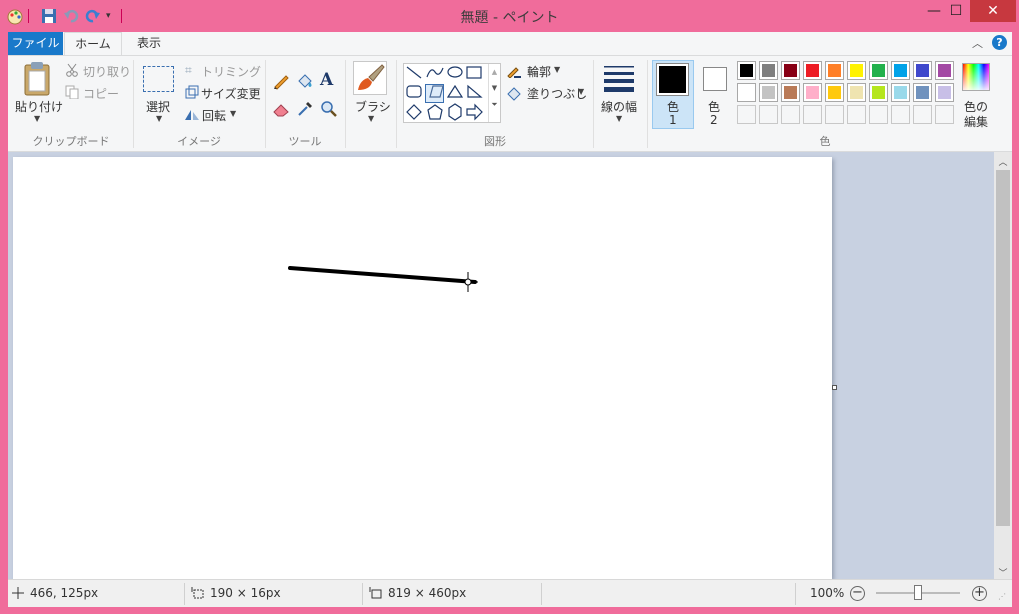 This screenshot has height=614, width=1019. What do you see at coordinates (673, 120) in the screenshot?
I see `color1-number: 1` at bounding box center [673, 120].